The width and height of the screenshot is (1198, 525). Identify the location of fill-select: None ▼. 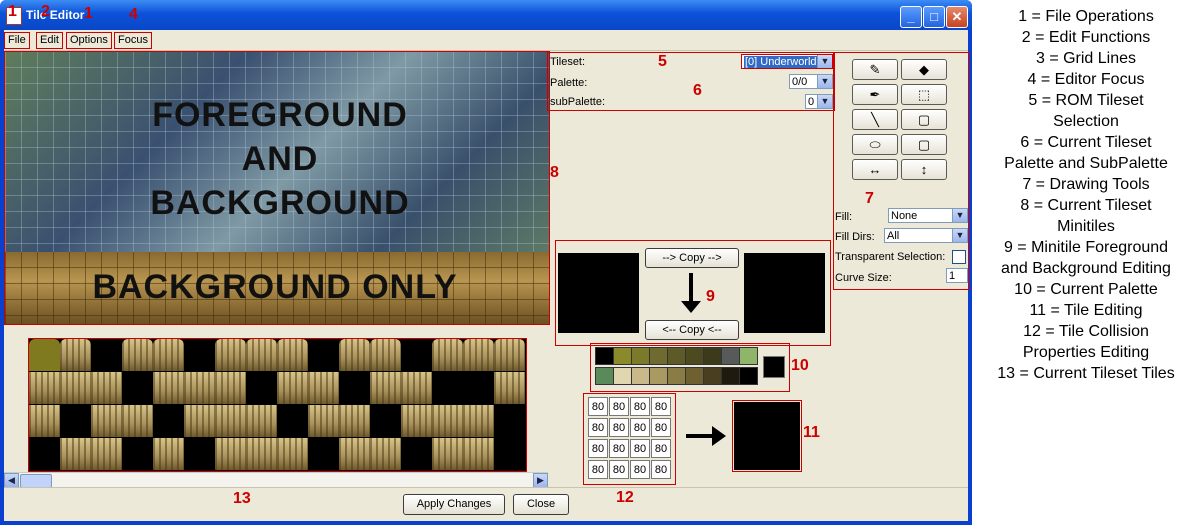
(928, 215).